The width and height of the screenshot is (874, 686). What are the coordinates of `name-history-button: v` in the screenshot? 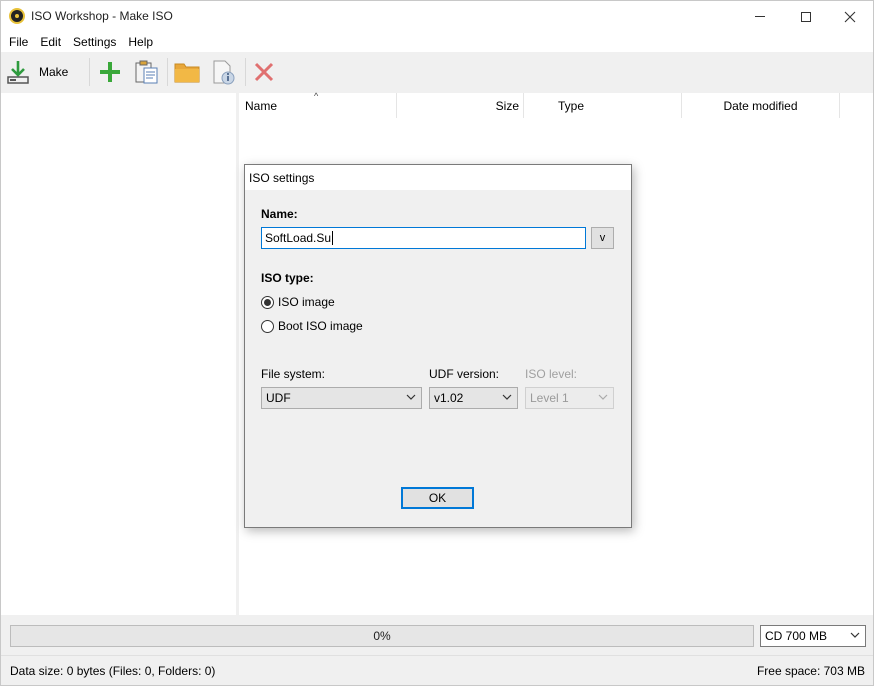 It's located at (602, 238).